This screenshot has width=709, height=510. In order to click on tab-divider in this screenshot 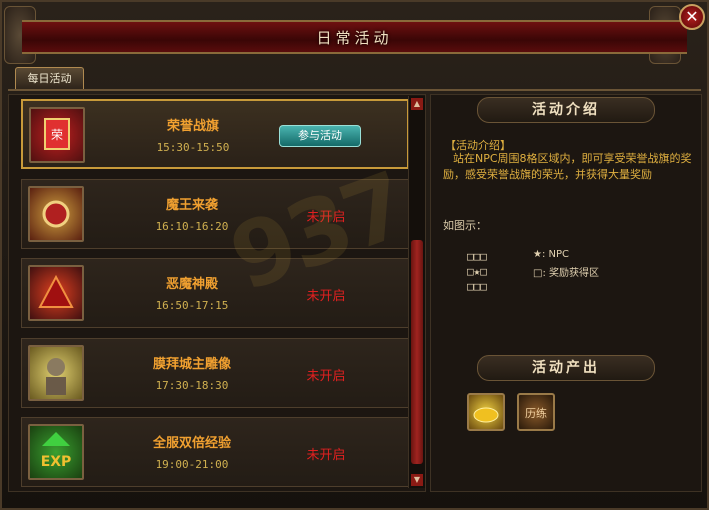, I will do `click(354, 90)`.